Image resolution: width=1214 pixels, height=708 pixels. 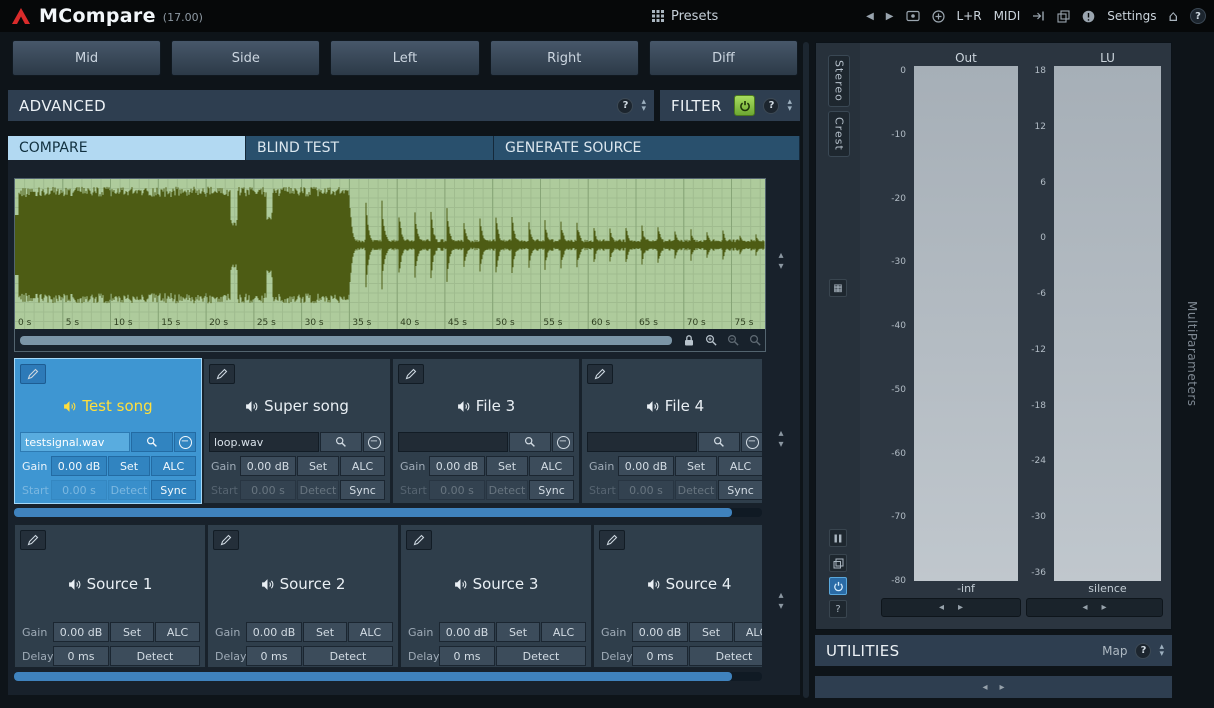 What do you see at coordinates (993, 650) in the screenshot?
I see `utilities-section-header: UTILITIES Map ? ▴ ▾` at bounding box center [993, 650].